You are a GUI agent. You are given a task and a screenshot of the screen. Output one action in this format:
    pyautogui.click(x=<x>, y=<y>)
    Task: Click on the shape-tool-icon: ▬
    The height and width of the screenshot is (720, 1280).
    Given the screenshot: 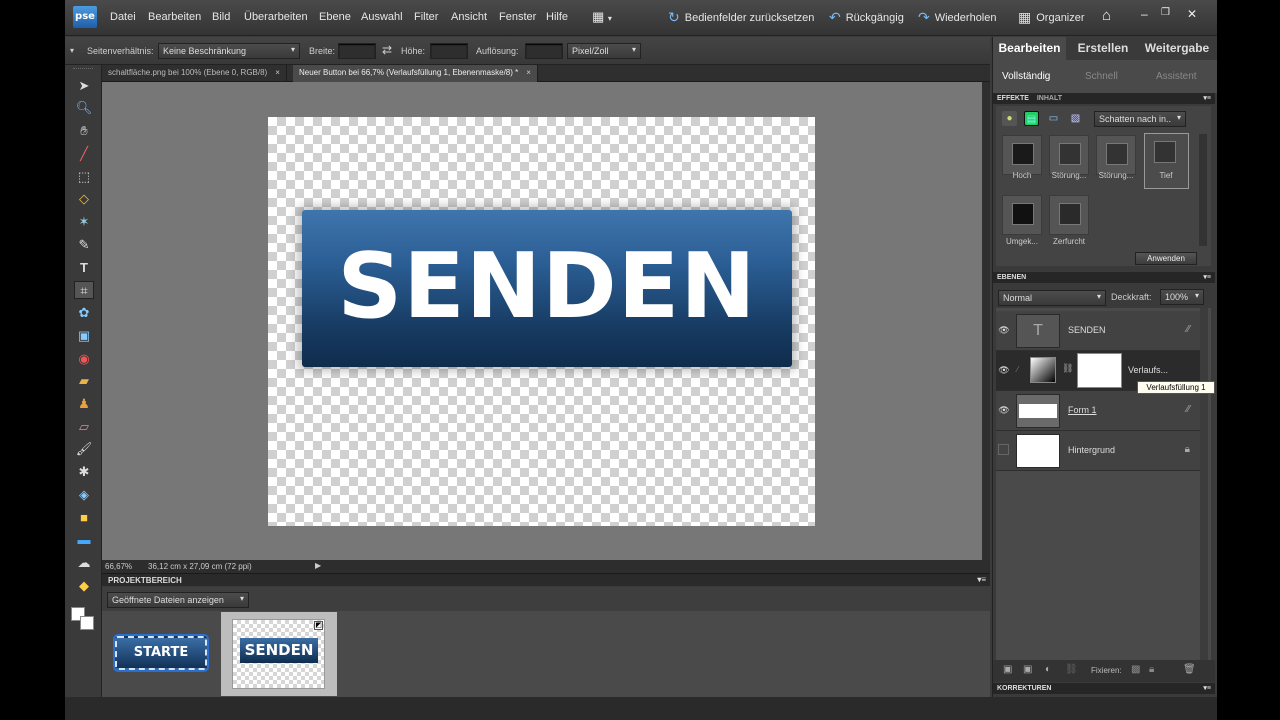 What is the action you would take?
    pyautogui.click(x=84, y=540)
    